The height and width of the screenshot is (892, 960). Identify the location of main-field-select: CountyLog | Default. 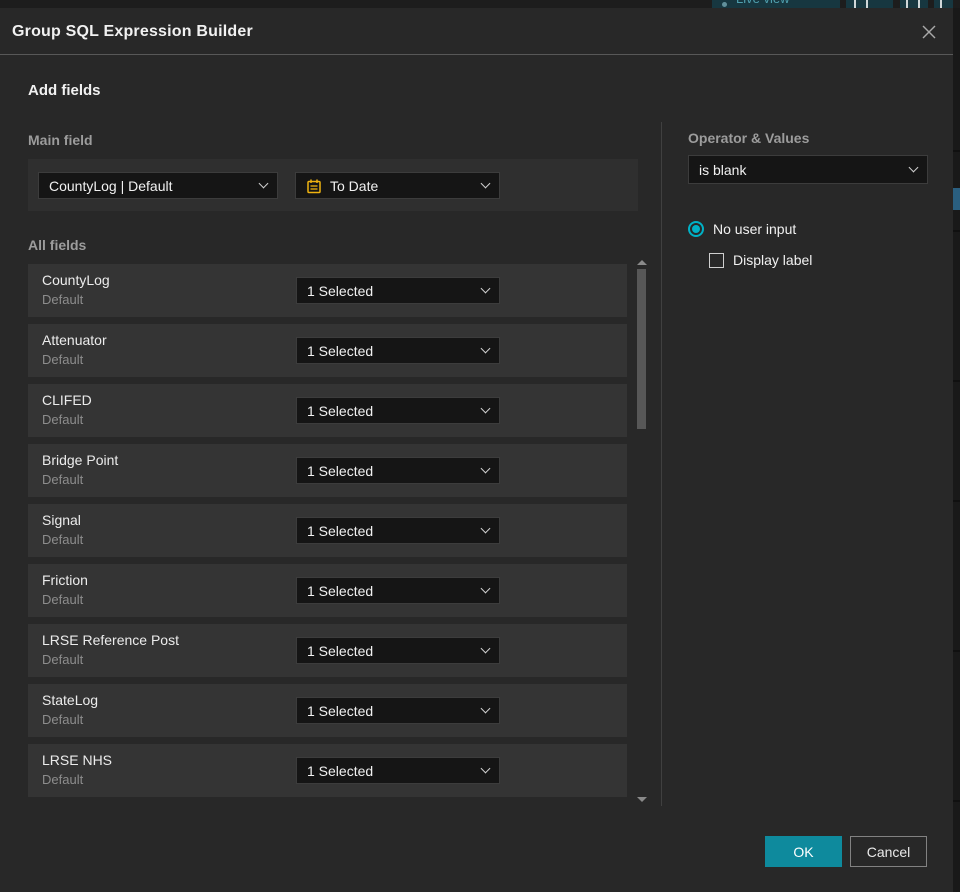
(158, 185).